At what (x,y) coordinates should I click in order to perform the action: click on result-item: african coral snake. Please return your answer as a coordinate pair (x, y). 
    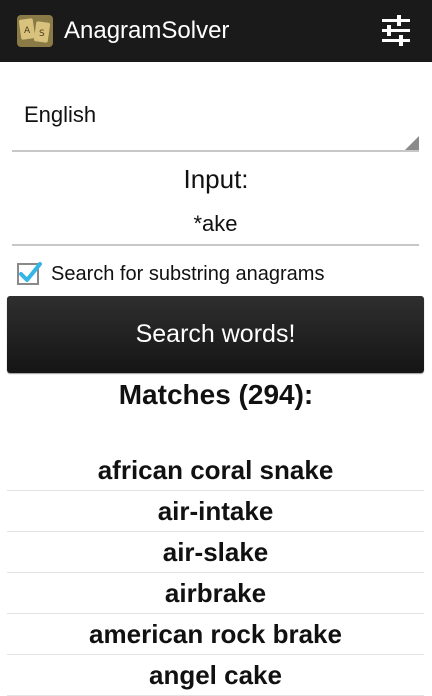
    Looking at the image, I should click on (215, 470).